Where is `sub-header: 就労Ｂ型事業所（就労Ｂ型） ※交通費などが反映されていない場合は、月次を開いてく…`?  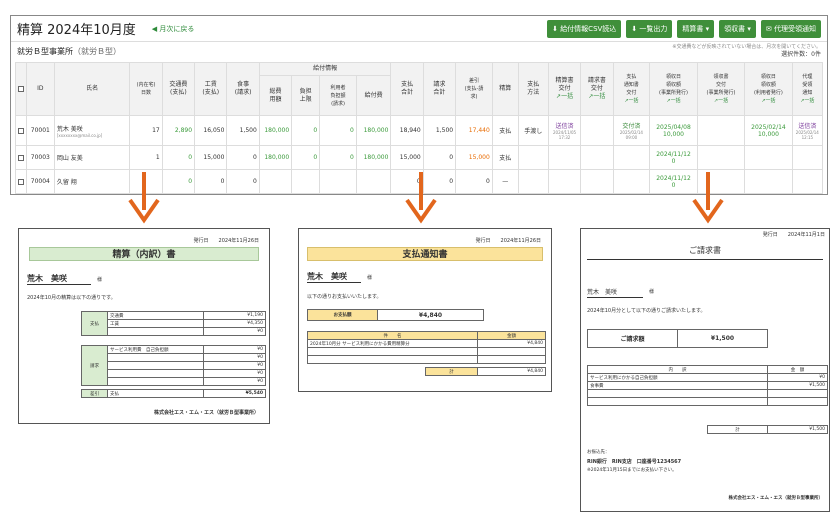
sub-header: 就労Ｂ型事業所（就労Ｂ型） ※交通費などが反映されていない場合は、月次を開いてく… is located at coordinates (419, 51).